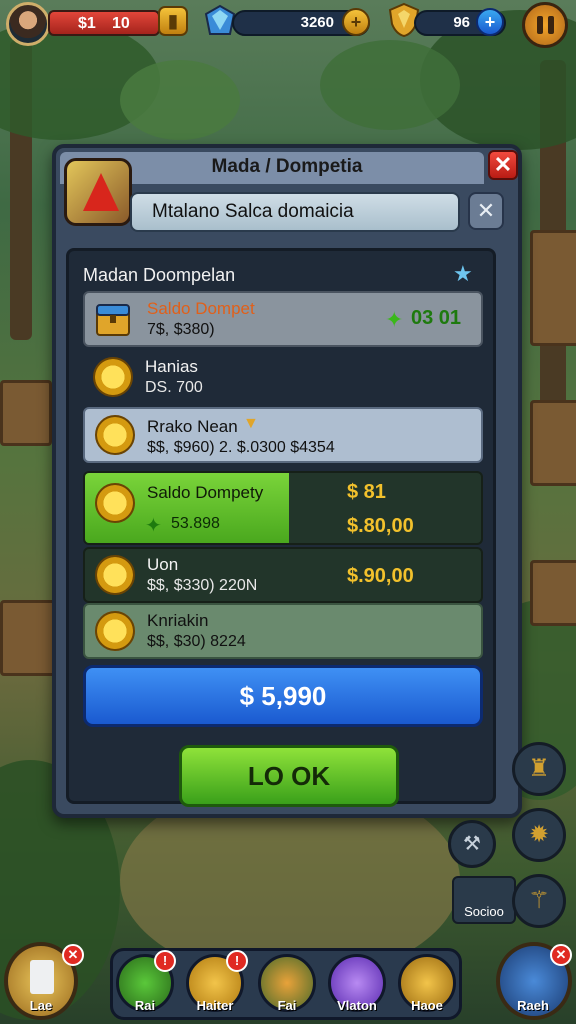 This screenshot has height=1024, width=576. Describe the element at coordinates (380, 576) in the screenshot. I see `row-amount: $.90,00` at that location.